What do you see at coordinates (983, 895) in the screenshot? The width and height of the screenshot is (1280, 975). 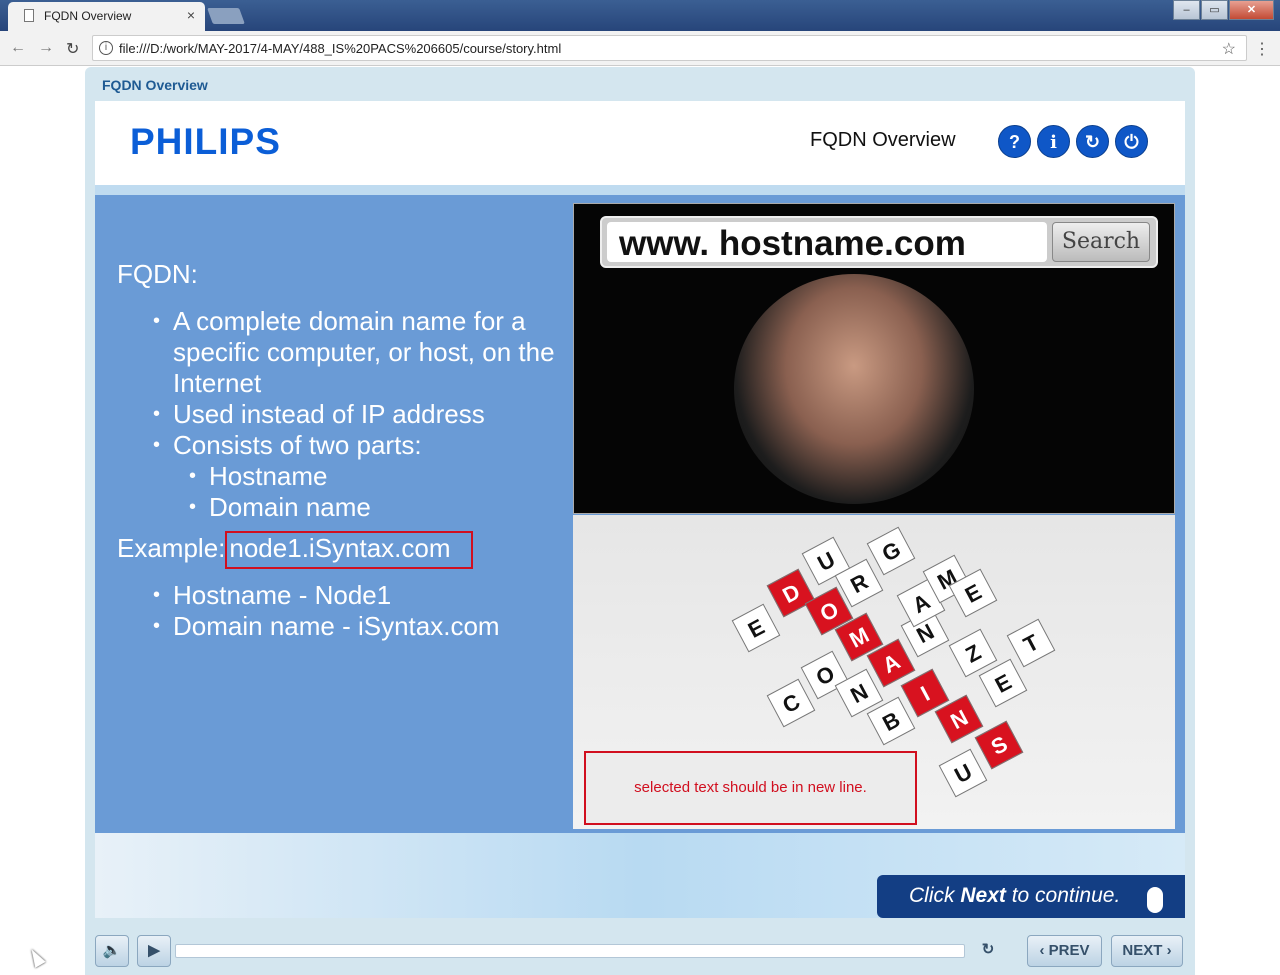 I see `hint-next-word: Next` at bounding box center [983, 895].